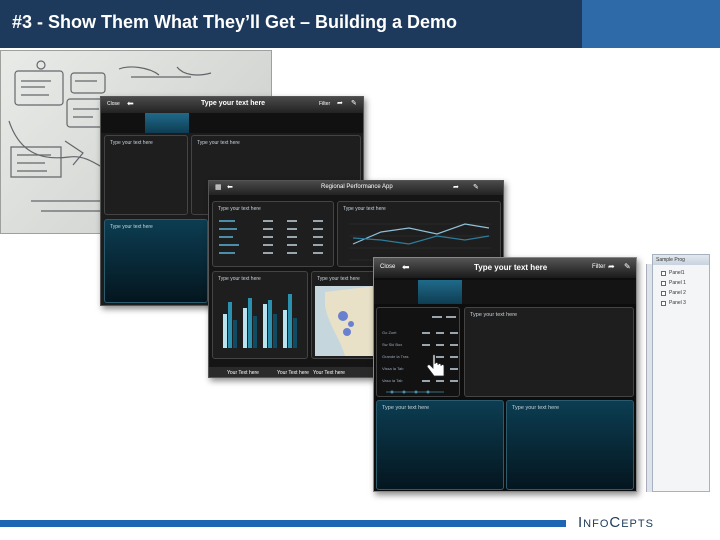 This screenshot has height=540, width=720. I want to click on app2-footer-tab-3: Your Text here, so click(329, 373).